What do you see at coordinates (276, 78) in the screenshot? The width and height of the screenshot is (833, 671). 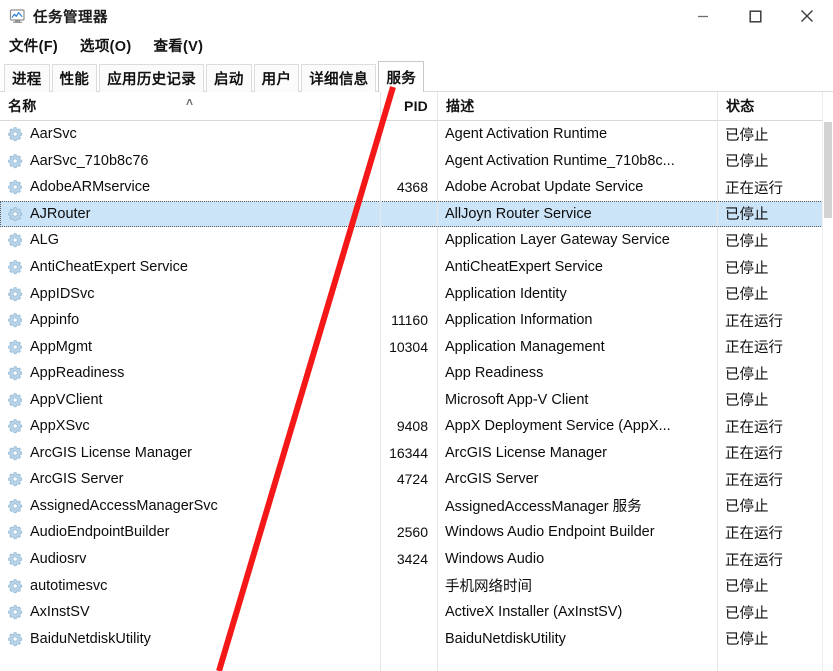 I see `tab-users: 用户` at bounding box center [276, 78].